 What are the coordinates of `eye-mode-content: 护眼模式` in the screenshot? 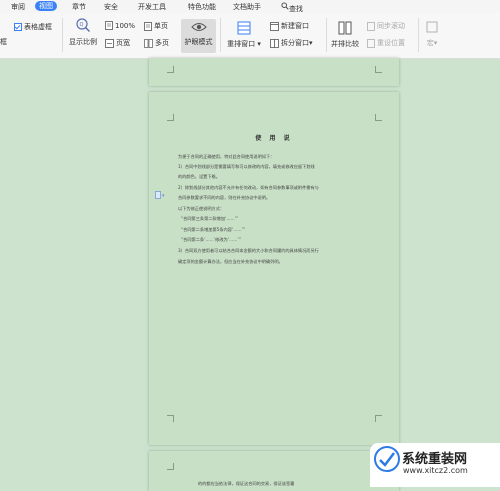 It's located at (198, 34).